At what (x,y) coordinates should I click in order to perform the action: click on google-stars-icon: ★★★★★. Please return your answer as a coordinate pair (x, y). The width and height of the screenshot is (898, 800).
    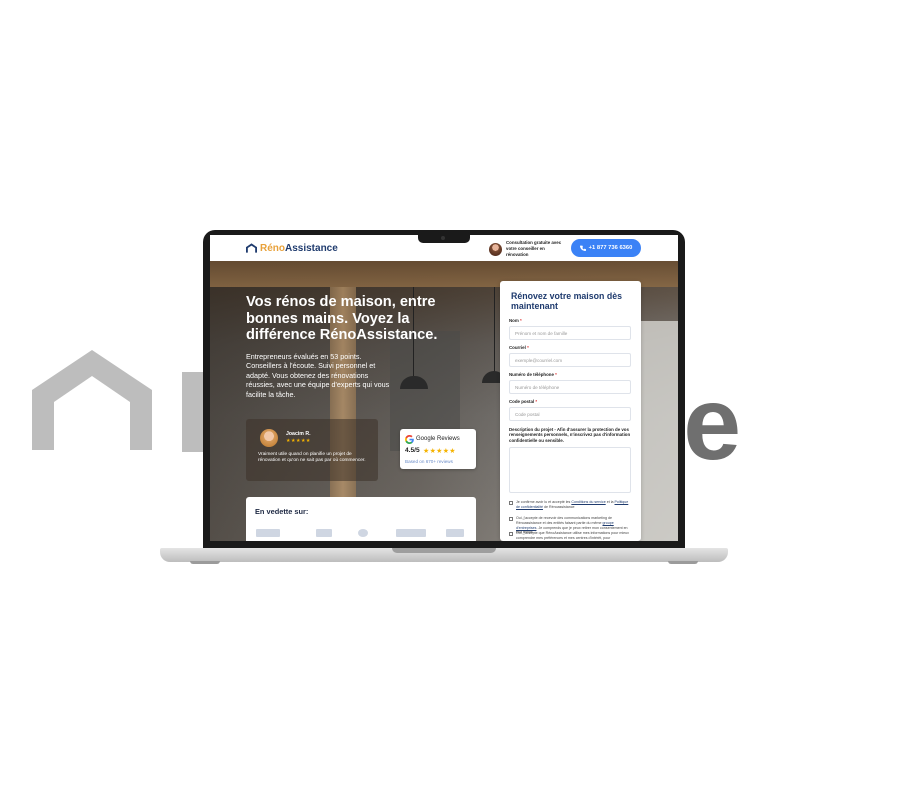
    Looking at the image, I should click on (439, 451).